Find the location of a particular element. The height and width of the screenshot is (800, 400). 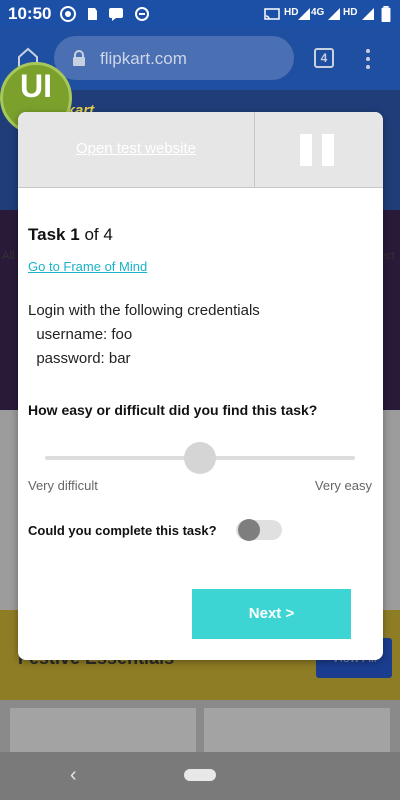

task-word: Task is located at coordinates (47, 234).